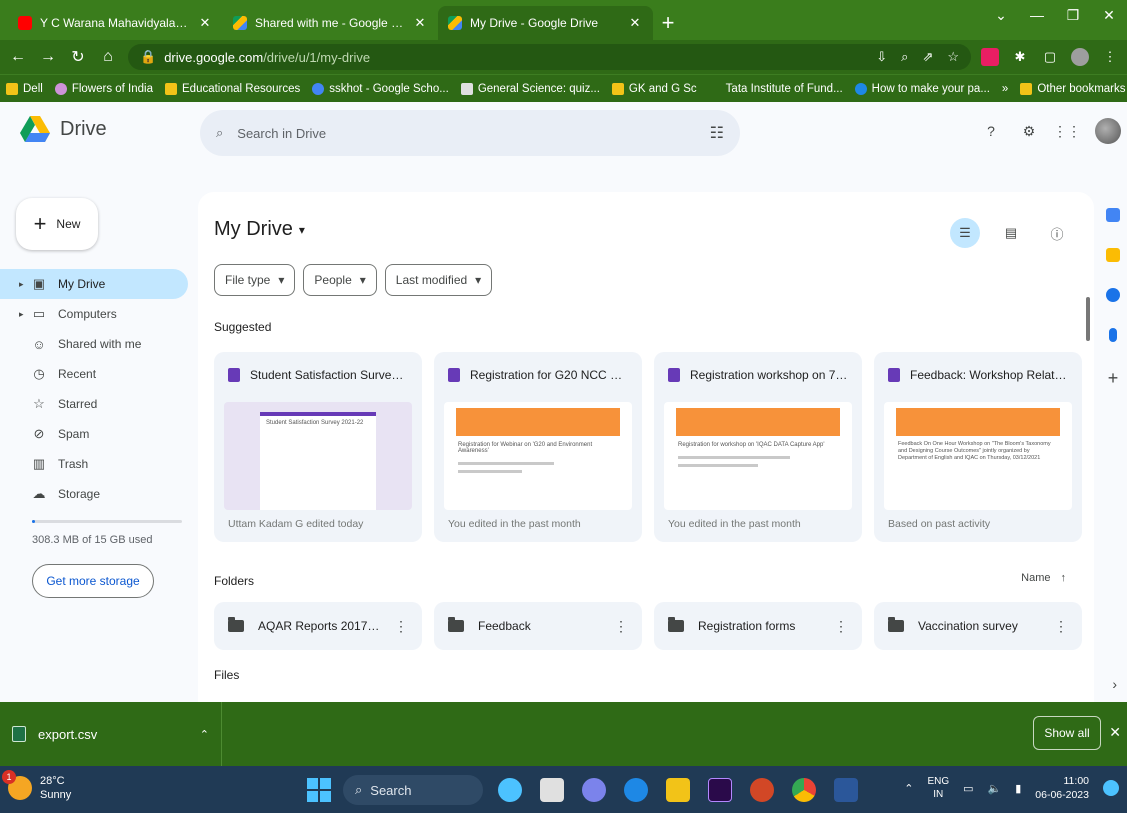  What do you see at coordinates (1113, 215) in the screenshot?
I see `calendar-icon` at bounding box center [1113, 215].